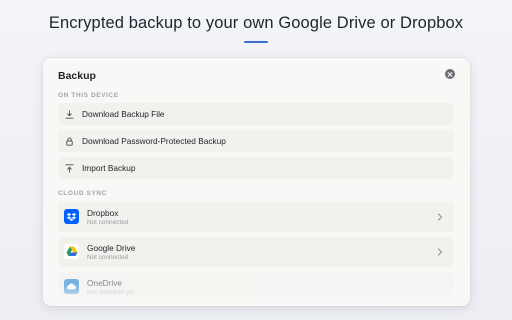  I want to click on dropbox-icon, so click(71, 216).